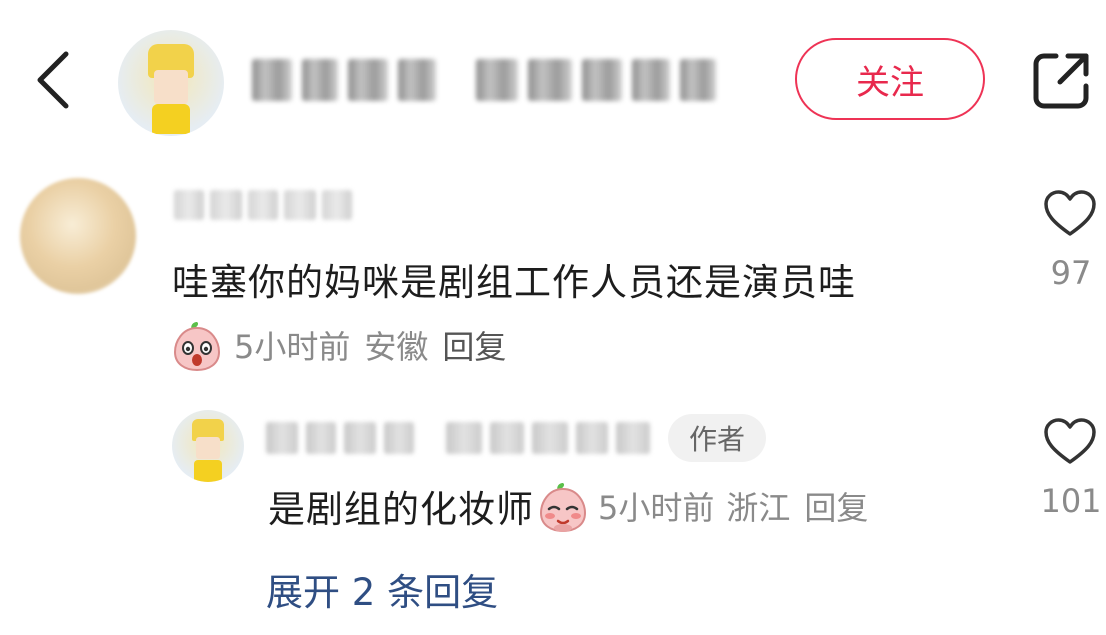  What do you see at coordinates (208, 446) in the screenshot?
I see `reply-author-avatar` at bounding box center [208, 446].